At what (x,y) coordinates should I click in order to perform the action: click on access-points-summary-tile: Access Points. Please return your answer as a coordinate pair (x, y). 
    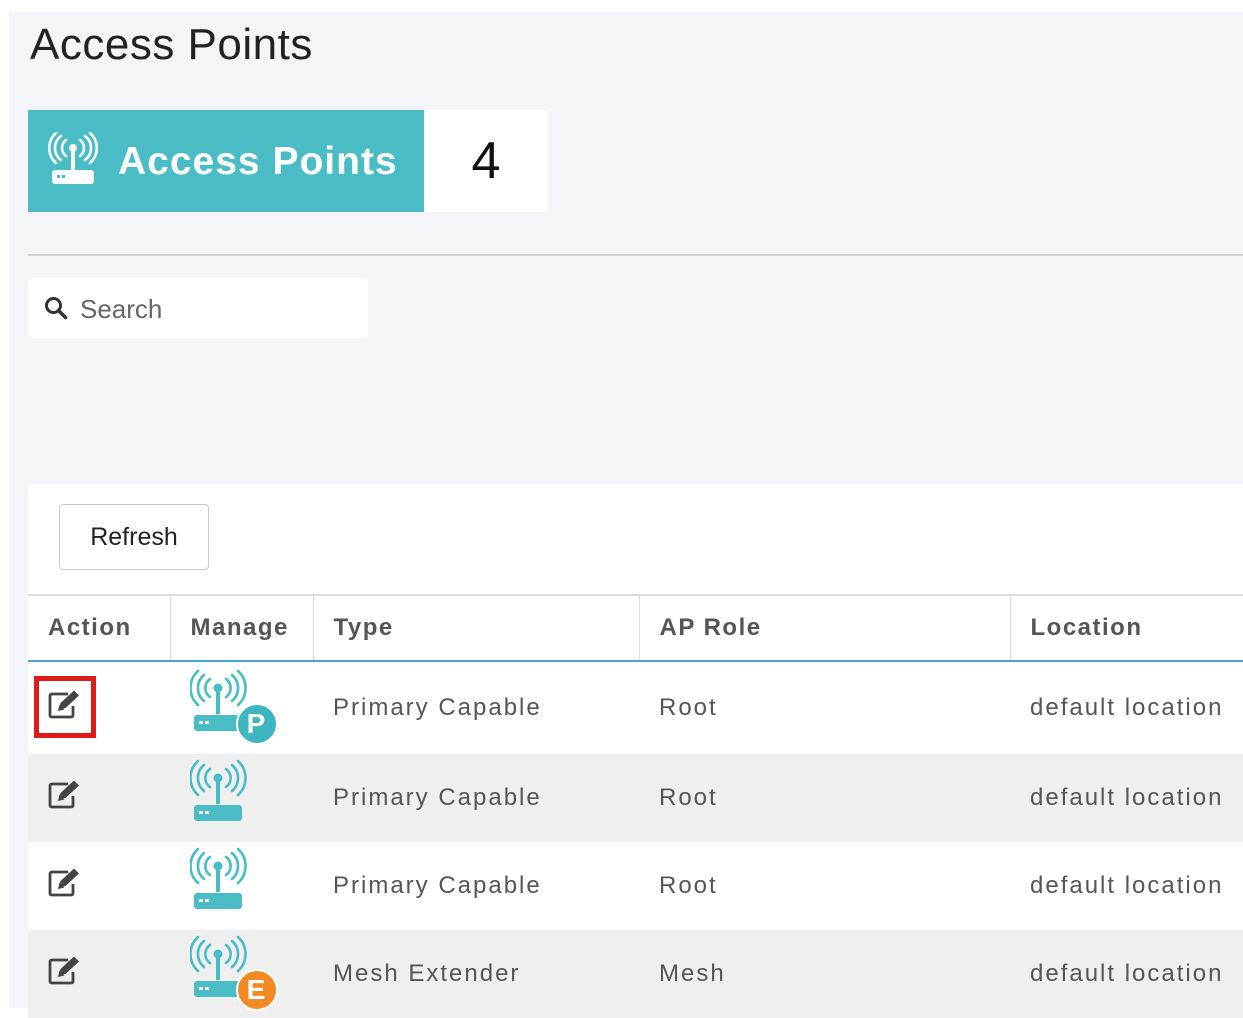
    Looking at the image, I should click on (226, 161).